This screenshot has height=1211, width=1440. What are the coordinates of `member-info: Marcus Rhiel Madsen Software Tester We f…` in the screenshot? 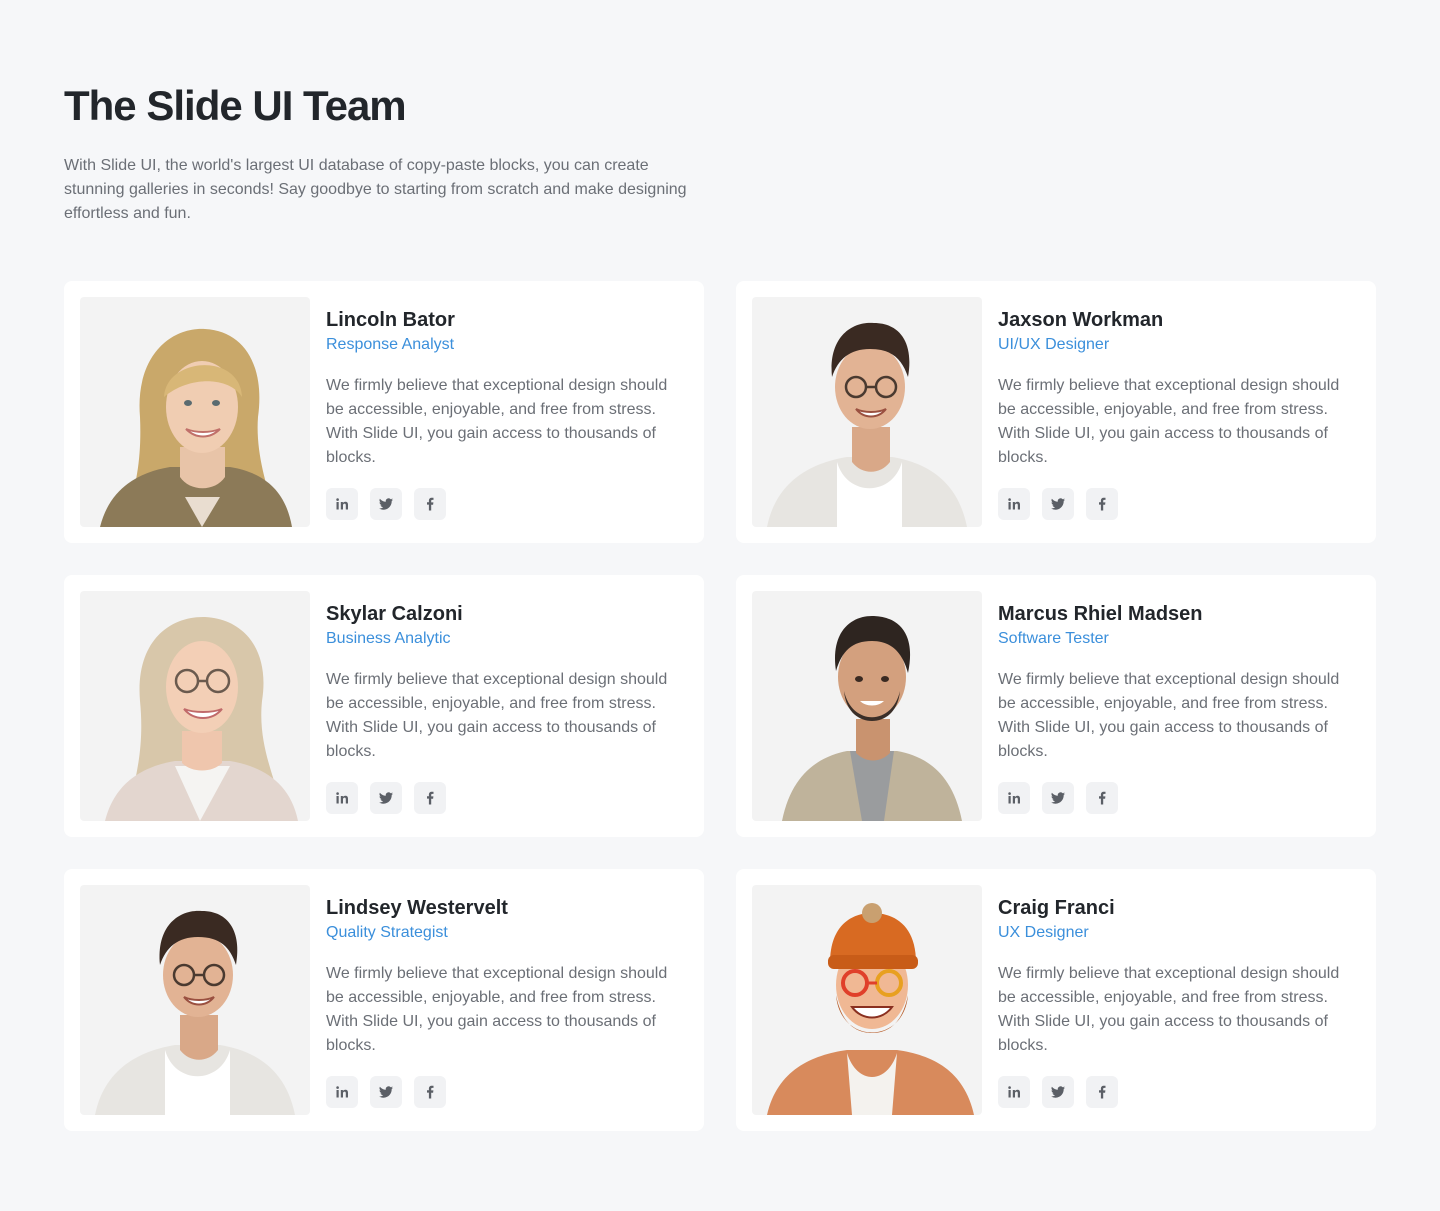 It's located at (1179, 706).